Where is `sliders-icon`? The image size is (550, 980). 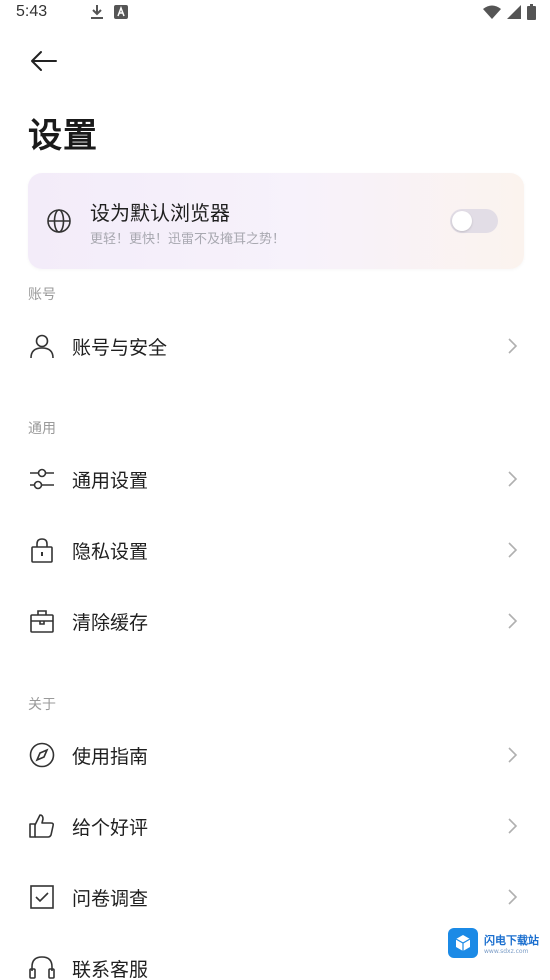
sliders-icon is located at coordinates (42, 479).